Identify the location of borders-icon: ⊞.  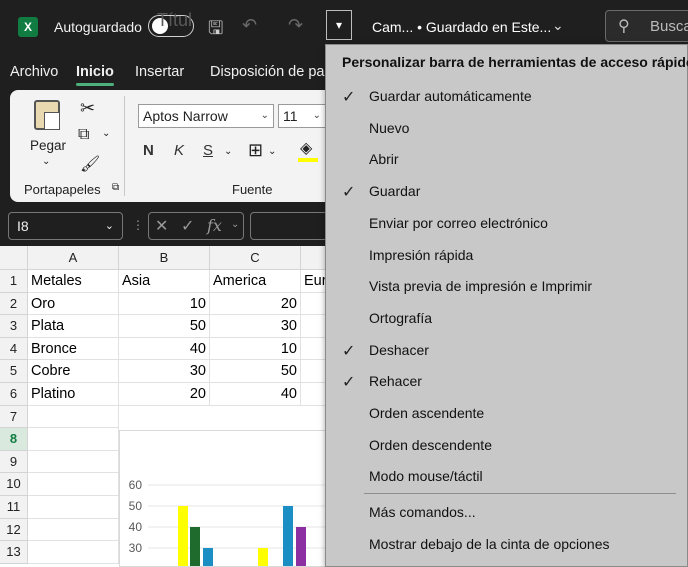
(255, 150).